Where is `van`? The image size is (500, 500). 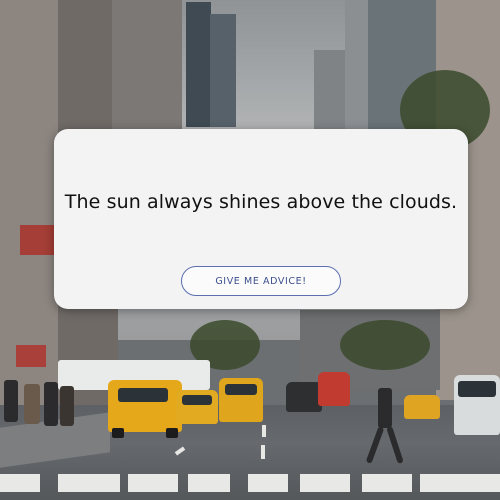
van is located at coordinates (477, 405).